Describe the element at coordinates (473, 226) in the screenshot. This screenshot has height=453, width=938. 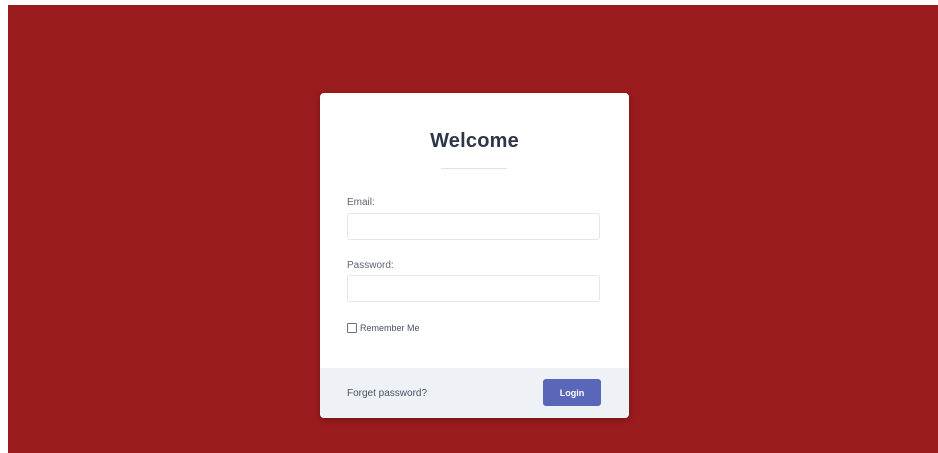
I see `email-field` at that location.